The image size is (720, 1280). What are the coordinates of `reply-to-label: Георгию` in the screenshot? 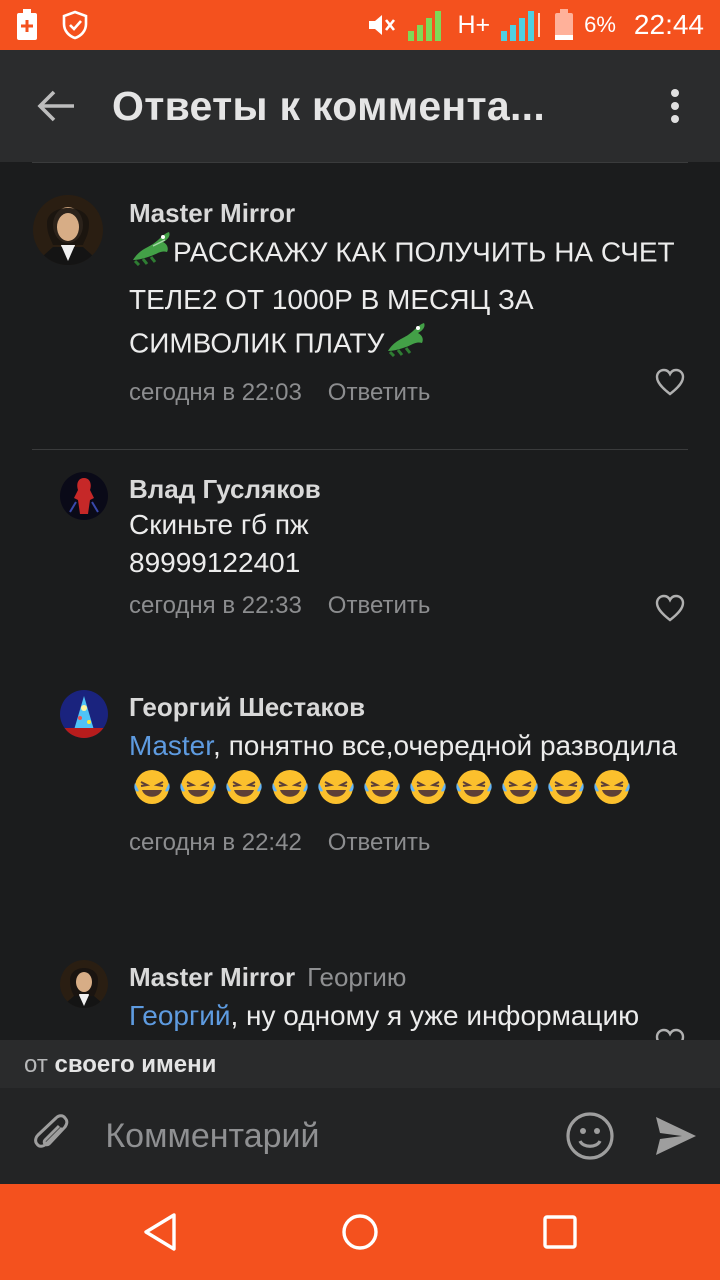 It's located at (357, 977).